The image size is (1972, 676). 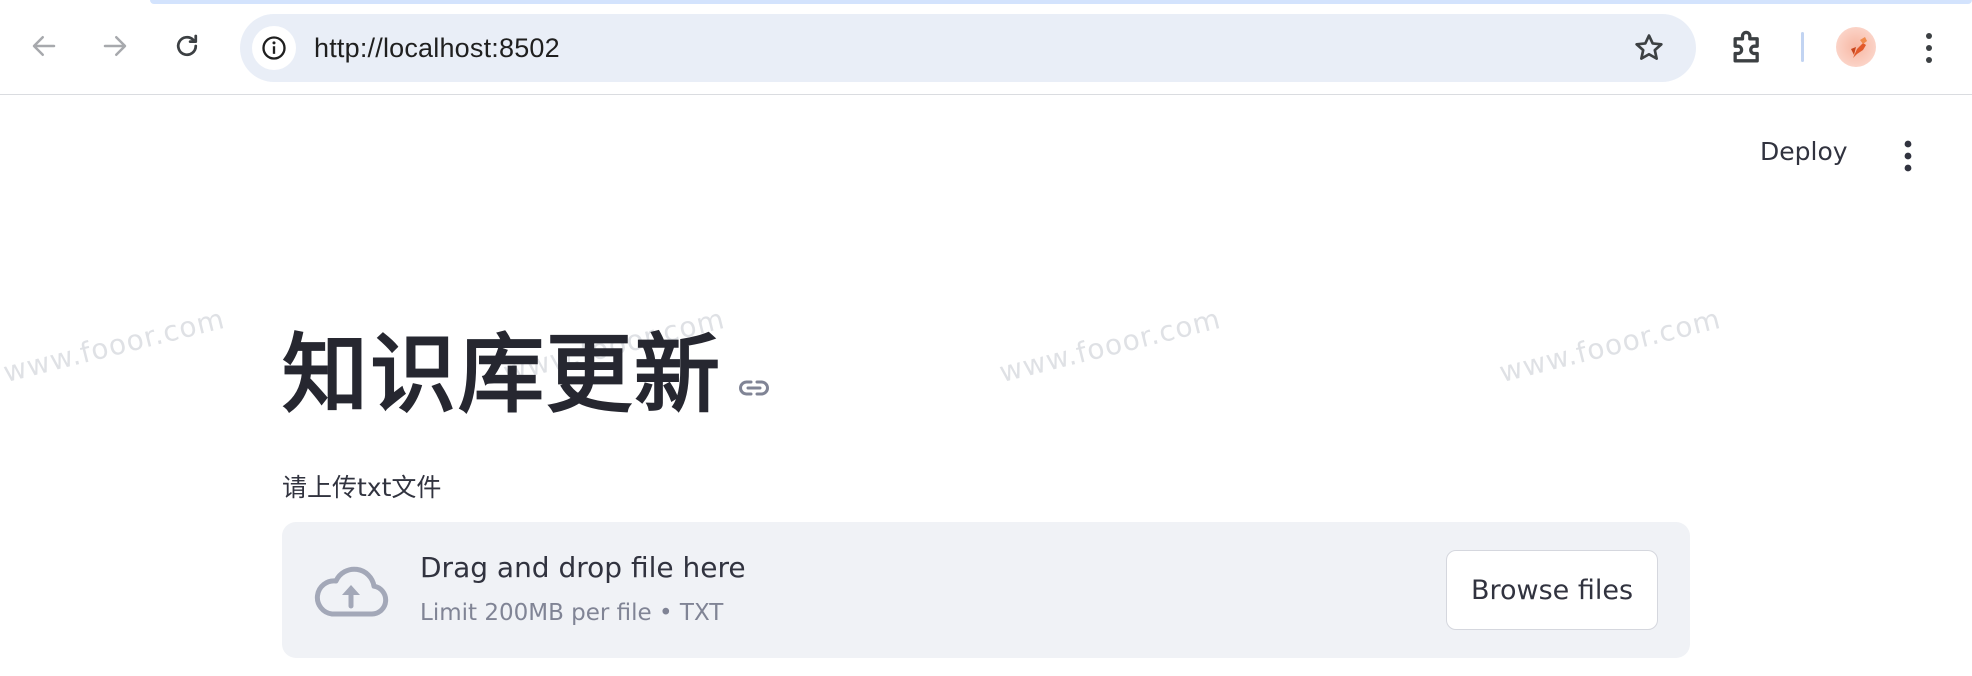 What do you see at coordinates (351, 591) in the screenshot?
I see `cloud-upload-icon` at bounding box center [351, 591].